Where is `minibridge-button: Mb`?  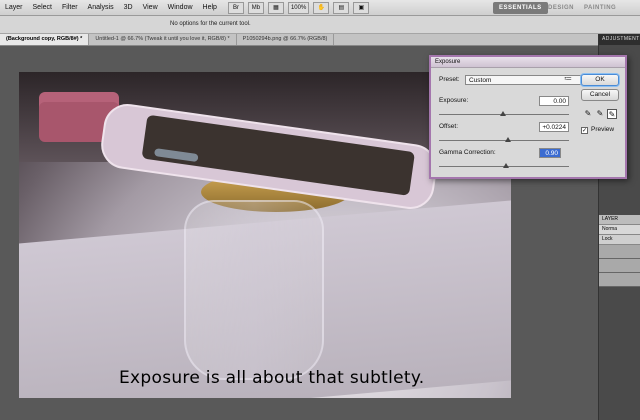
minibridge-button: Mb is located at coordinates (255, 7).